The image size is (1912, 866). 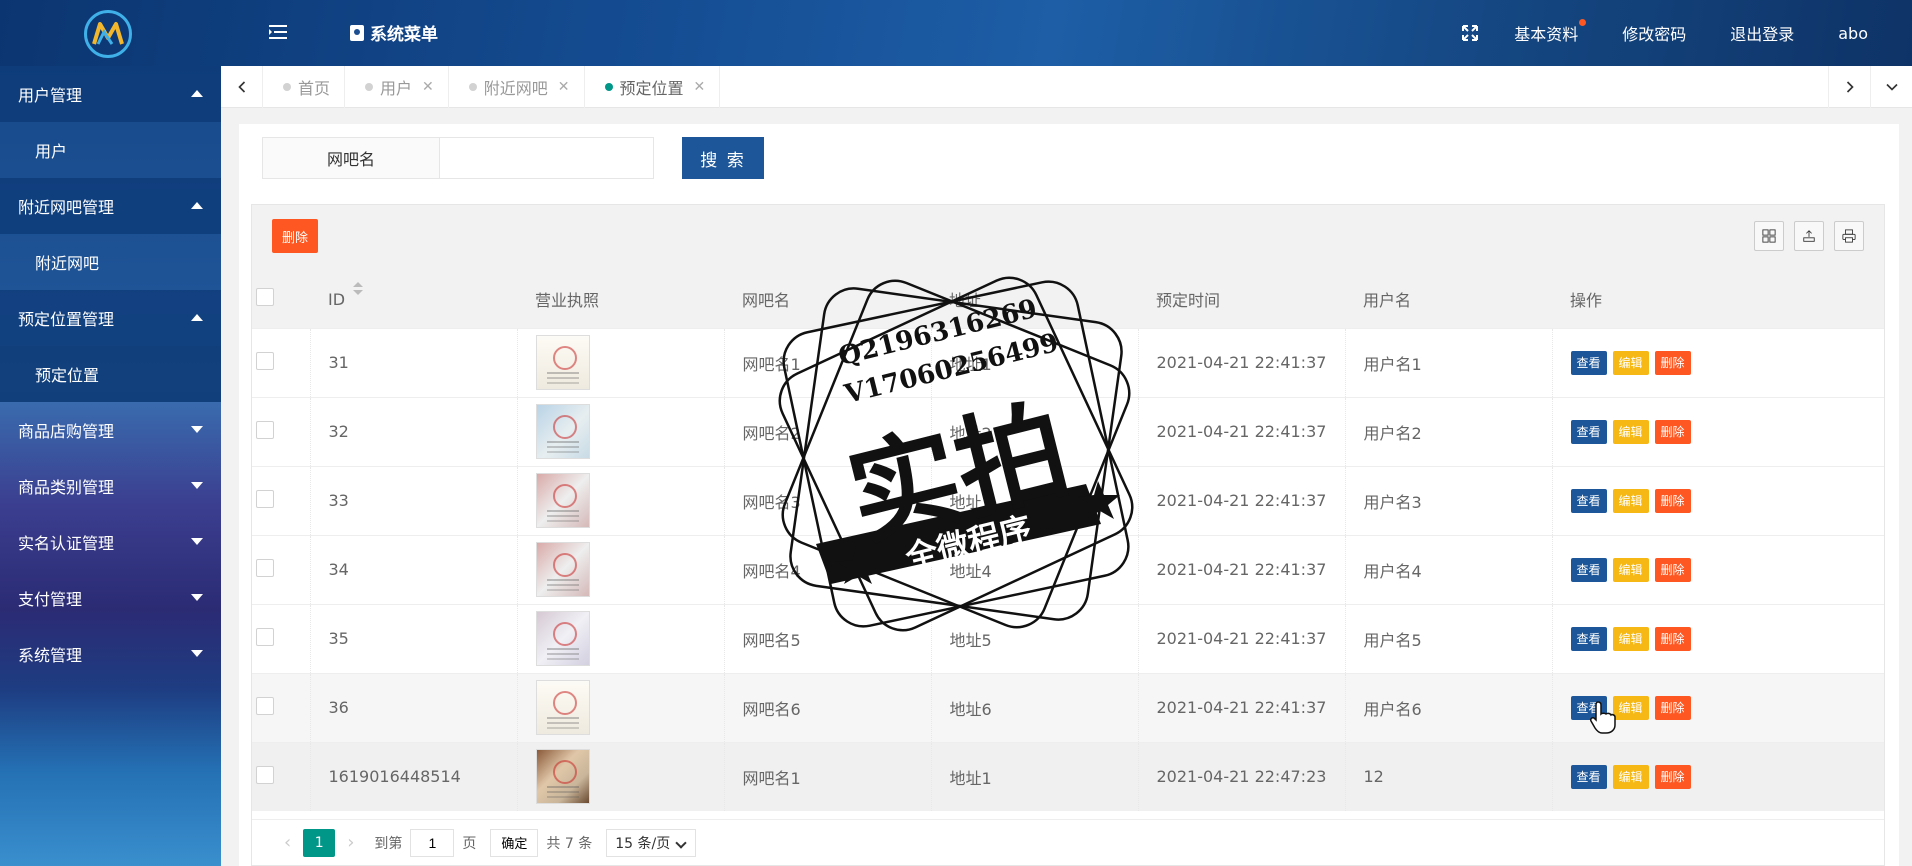 What do you see at coordinates (110, 542) in the screenshot?
I see `sidebar-group-real-name: 实名认证管理` at bounding box center [110, 542].